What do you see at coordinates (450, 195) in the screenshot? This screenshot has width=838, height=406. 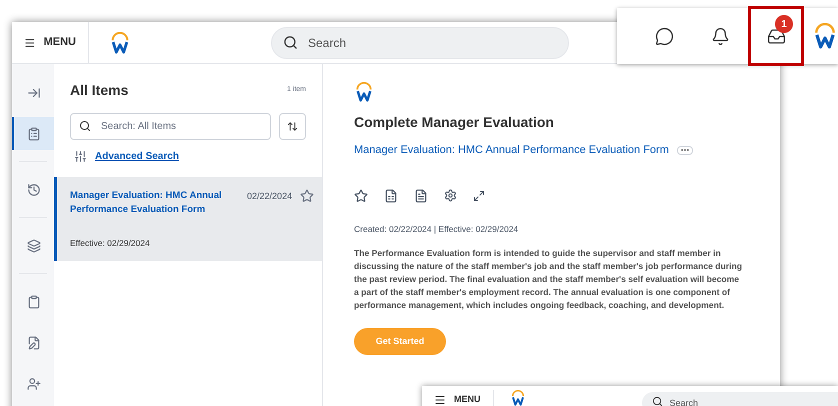 I see `gear-icon` at bounding box center [450, 195].